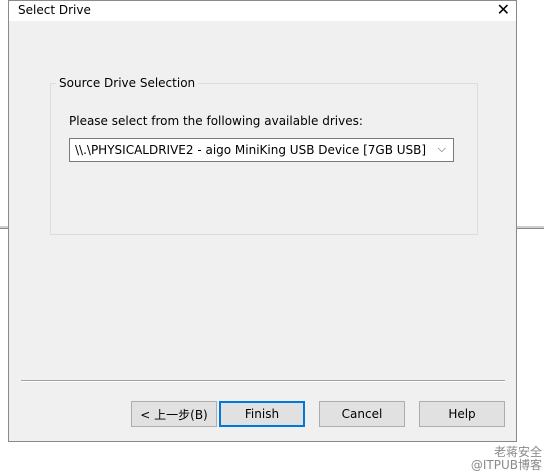  What do you see at coordinates (506, 465) in the screenshot?
I see `watermark-line2: @ITPUB博客` at bounding box center [506, 465].